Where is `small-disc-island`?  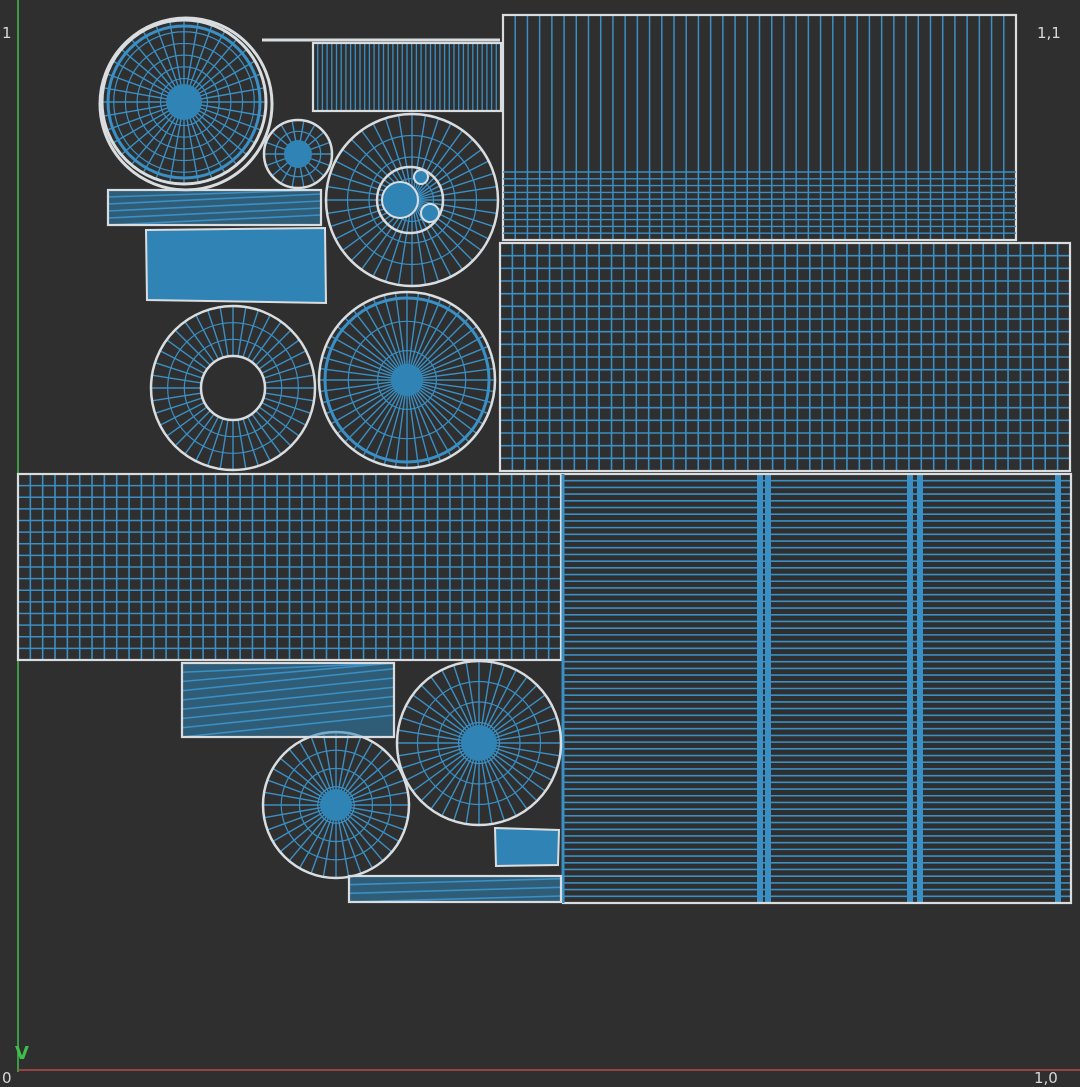
small-disc-island is located at coordinates (298, 154).